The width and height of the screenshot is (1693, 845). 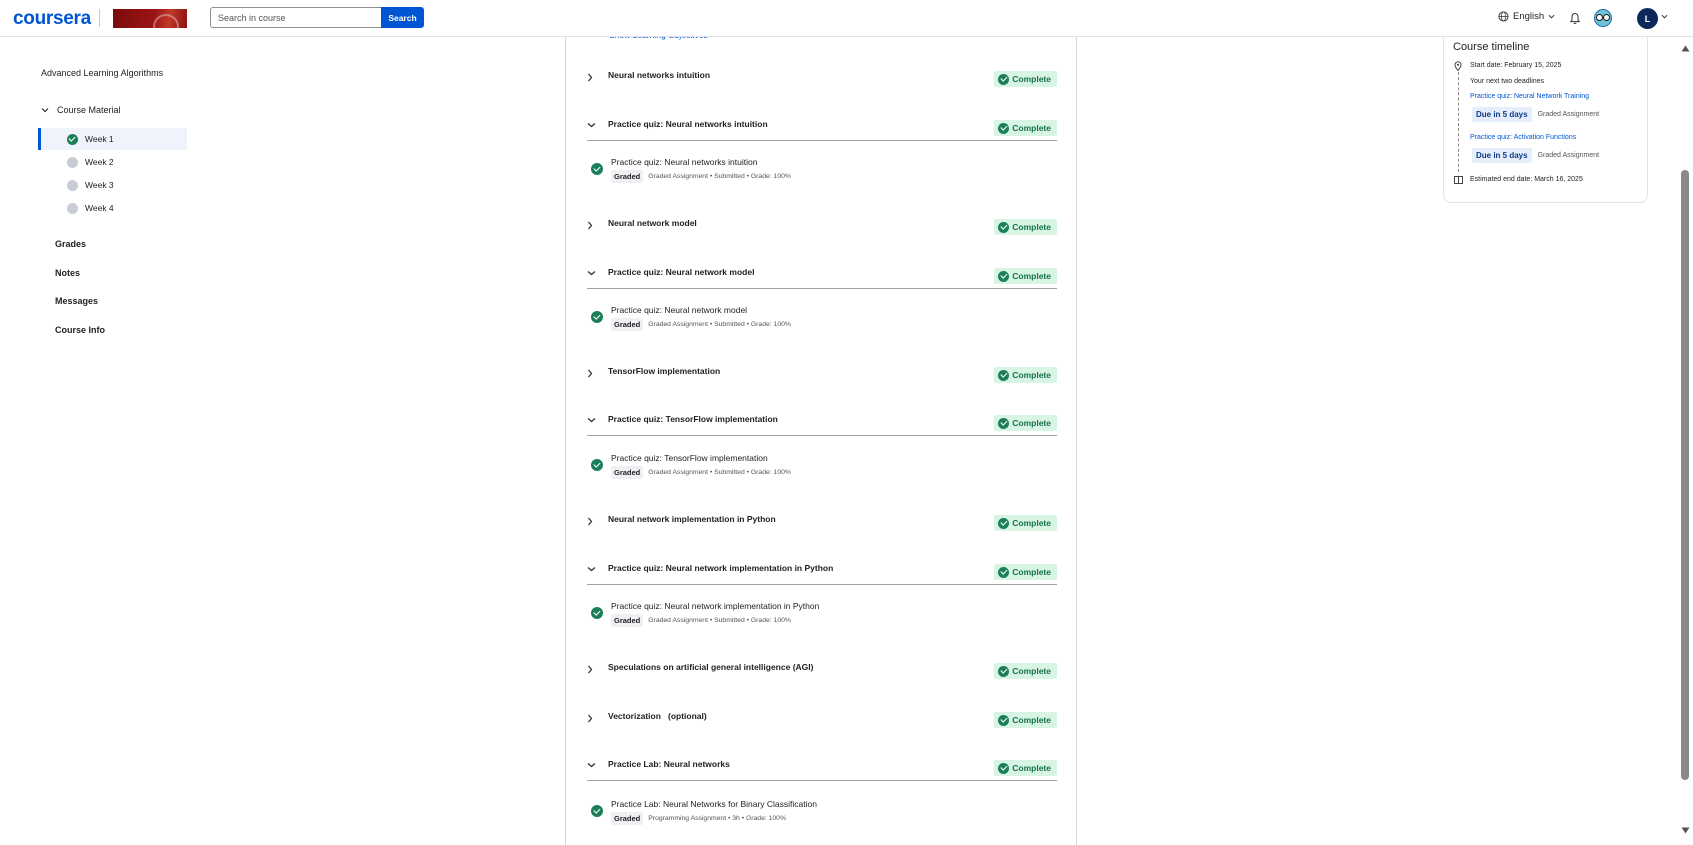 What do you see at coordinates (112, 185) in the screenshot?
I see `sidebar-item-week-3: Week 3` at bounding box center [112, 185].